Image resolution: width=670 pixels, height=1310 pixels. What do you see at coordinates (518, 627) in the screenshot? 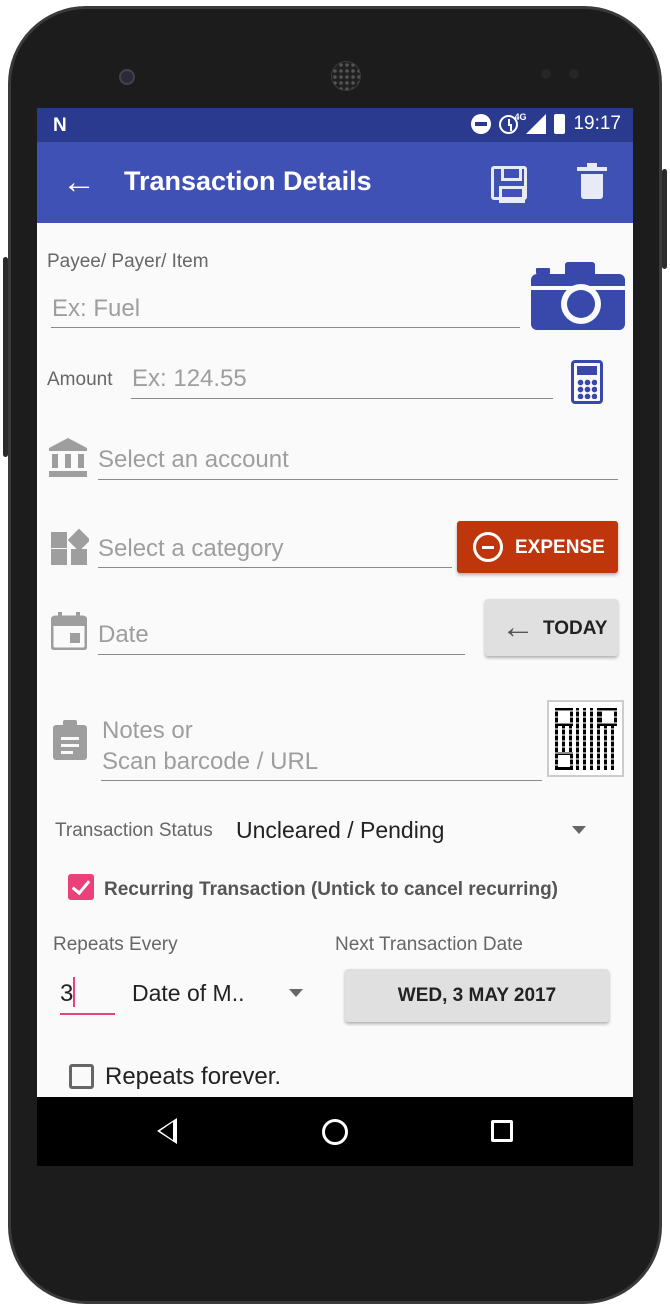
I see `left-arrow-icon: ←` at bounding box center [518, 627].